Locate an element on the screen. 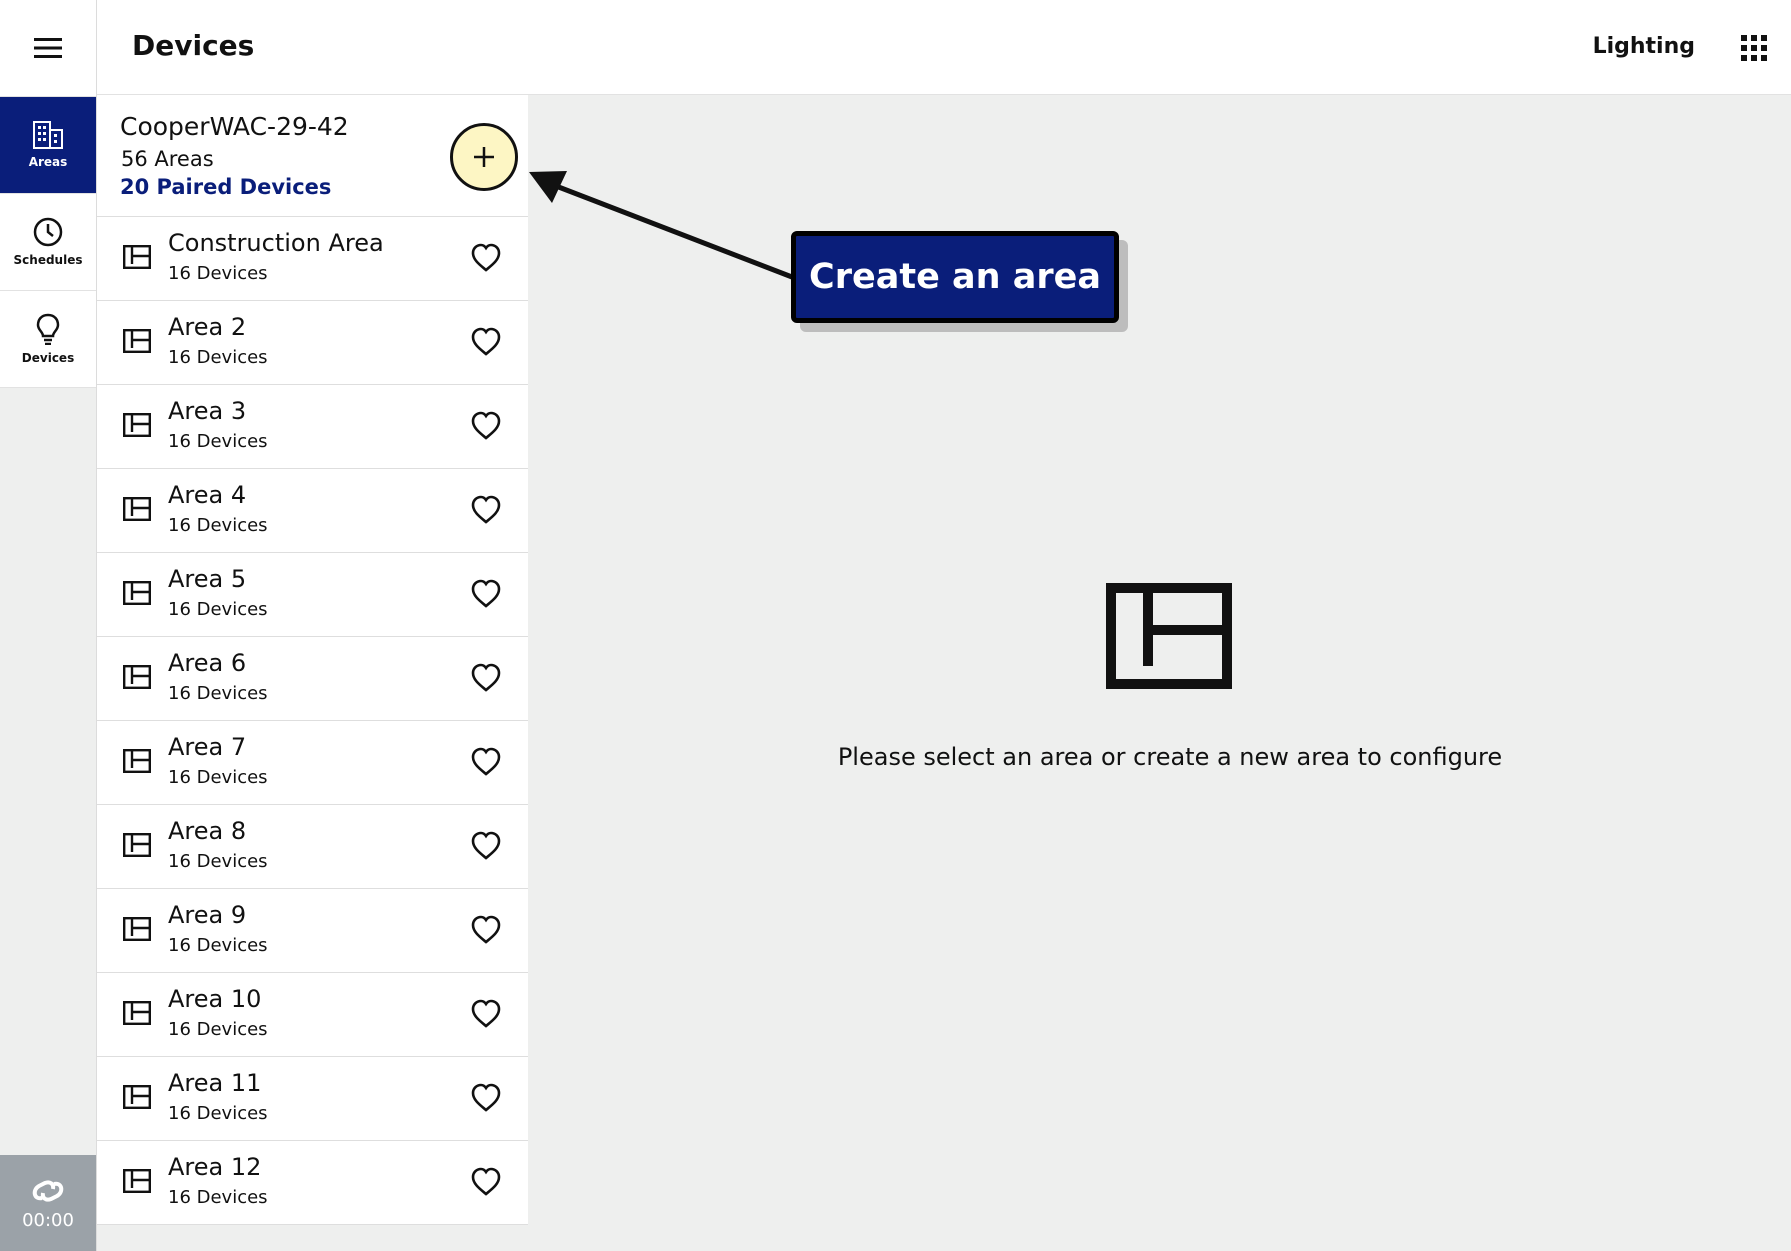 The width and height of the screenshot is (1791, 1251). create-area-callout: Create an area is located at coordinates (955, 277).